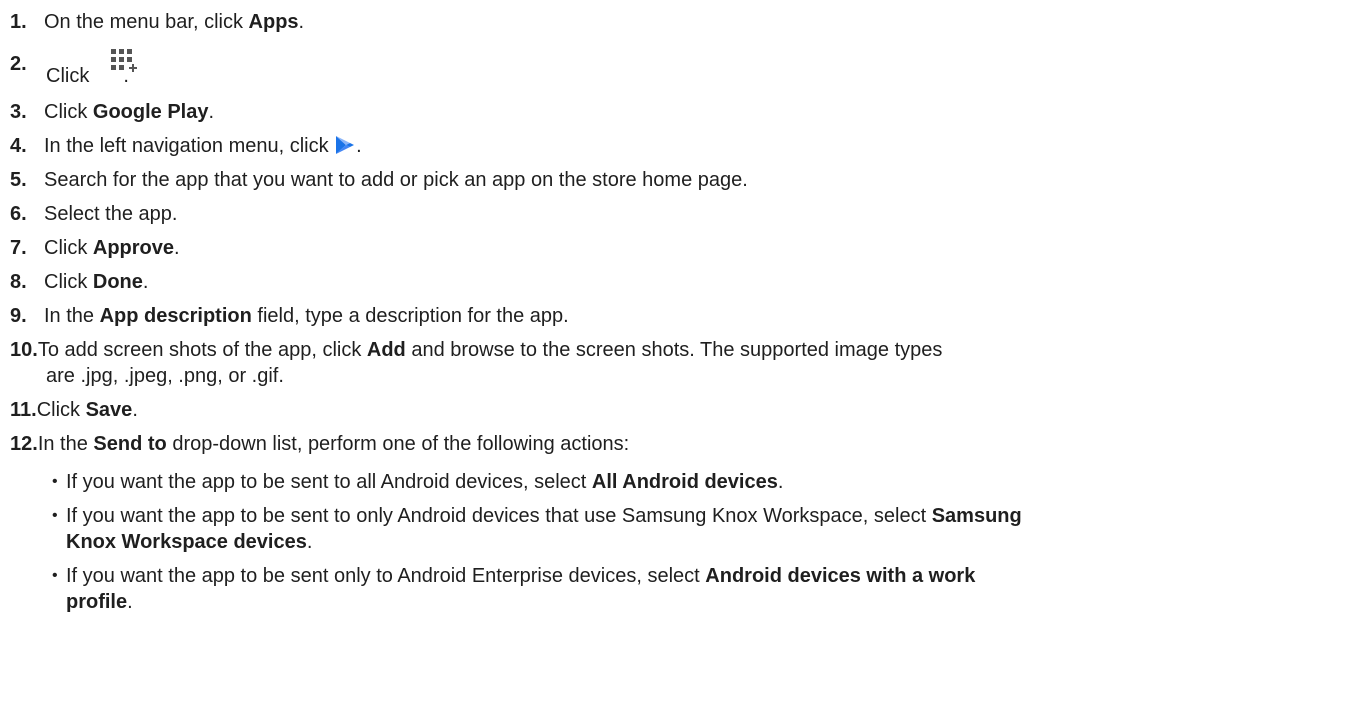 The image size is (1354, 710). Describe the element at coordinates (18, 248) in the screenshot. I see `step-number: 7.` at that location.